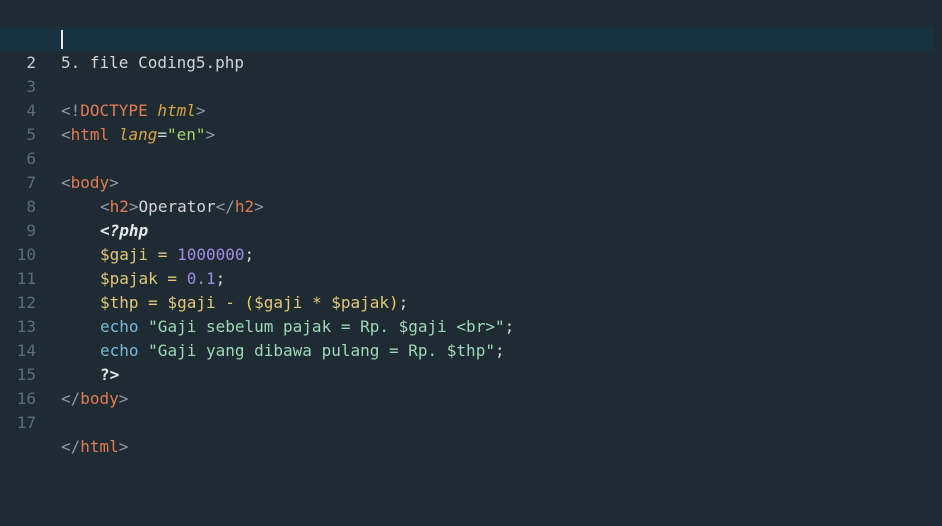 This screenshot has height=526, width=942. I want to click on line-content: </html>, so click(94, 447).